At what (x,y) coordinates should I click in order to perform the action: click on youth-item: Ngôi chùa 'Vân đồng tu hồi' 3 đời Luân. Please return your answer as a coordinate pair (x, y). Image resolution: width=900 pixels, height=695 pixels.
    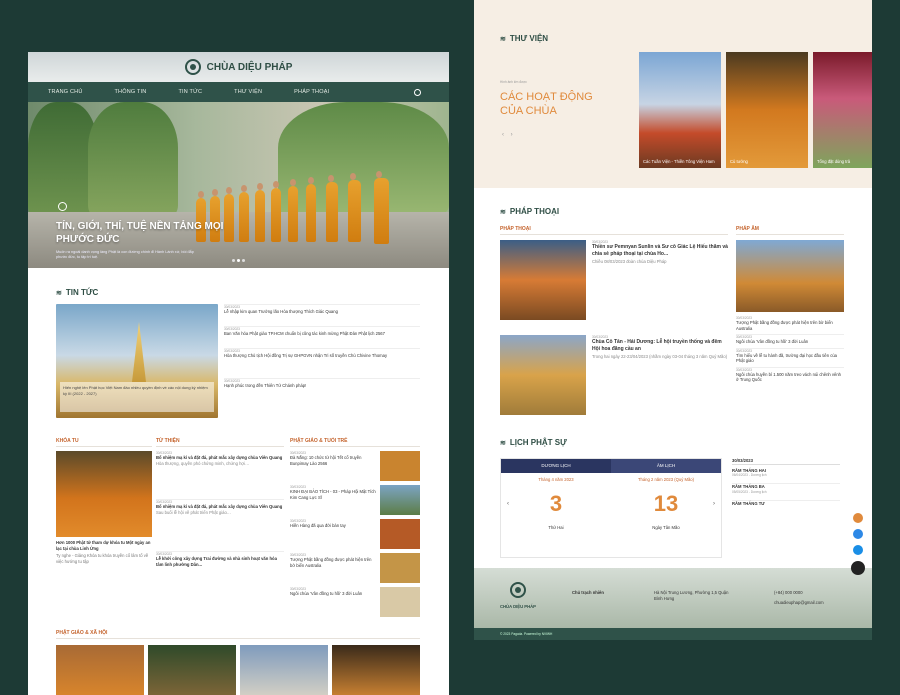
    Looking at the image, I should click on (333, 594).